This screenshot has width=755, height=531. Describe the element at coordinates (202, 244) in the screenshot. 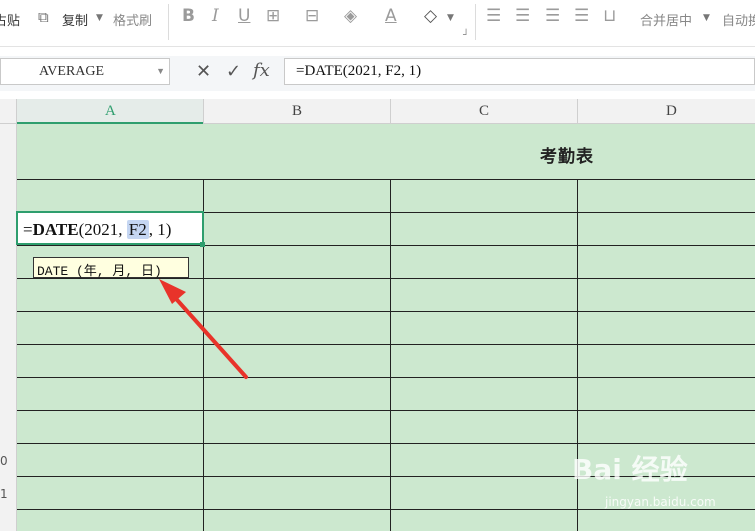

I see `fill-handle` at that location.